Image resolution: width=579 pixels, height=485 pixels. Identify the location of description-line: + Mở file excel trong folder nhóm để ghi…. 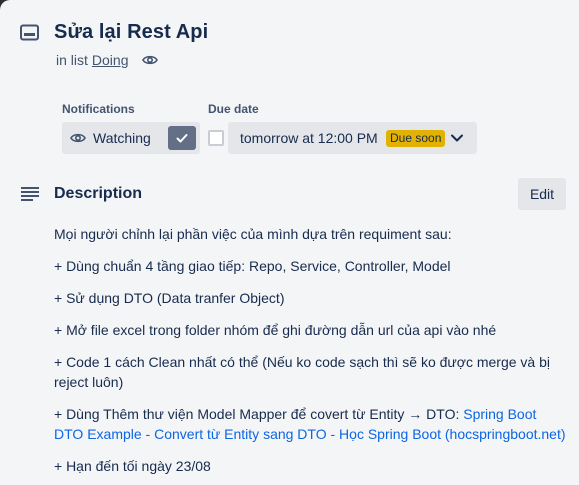
(275, 330).